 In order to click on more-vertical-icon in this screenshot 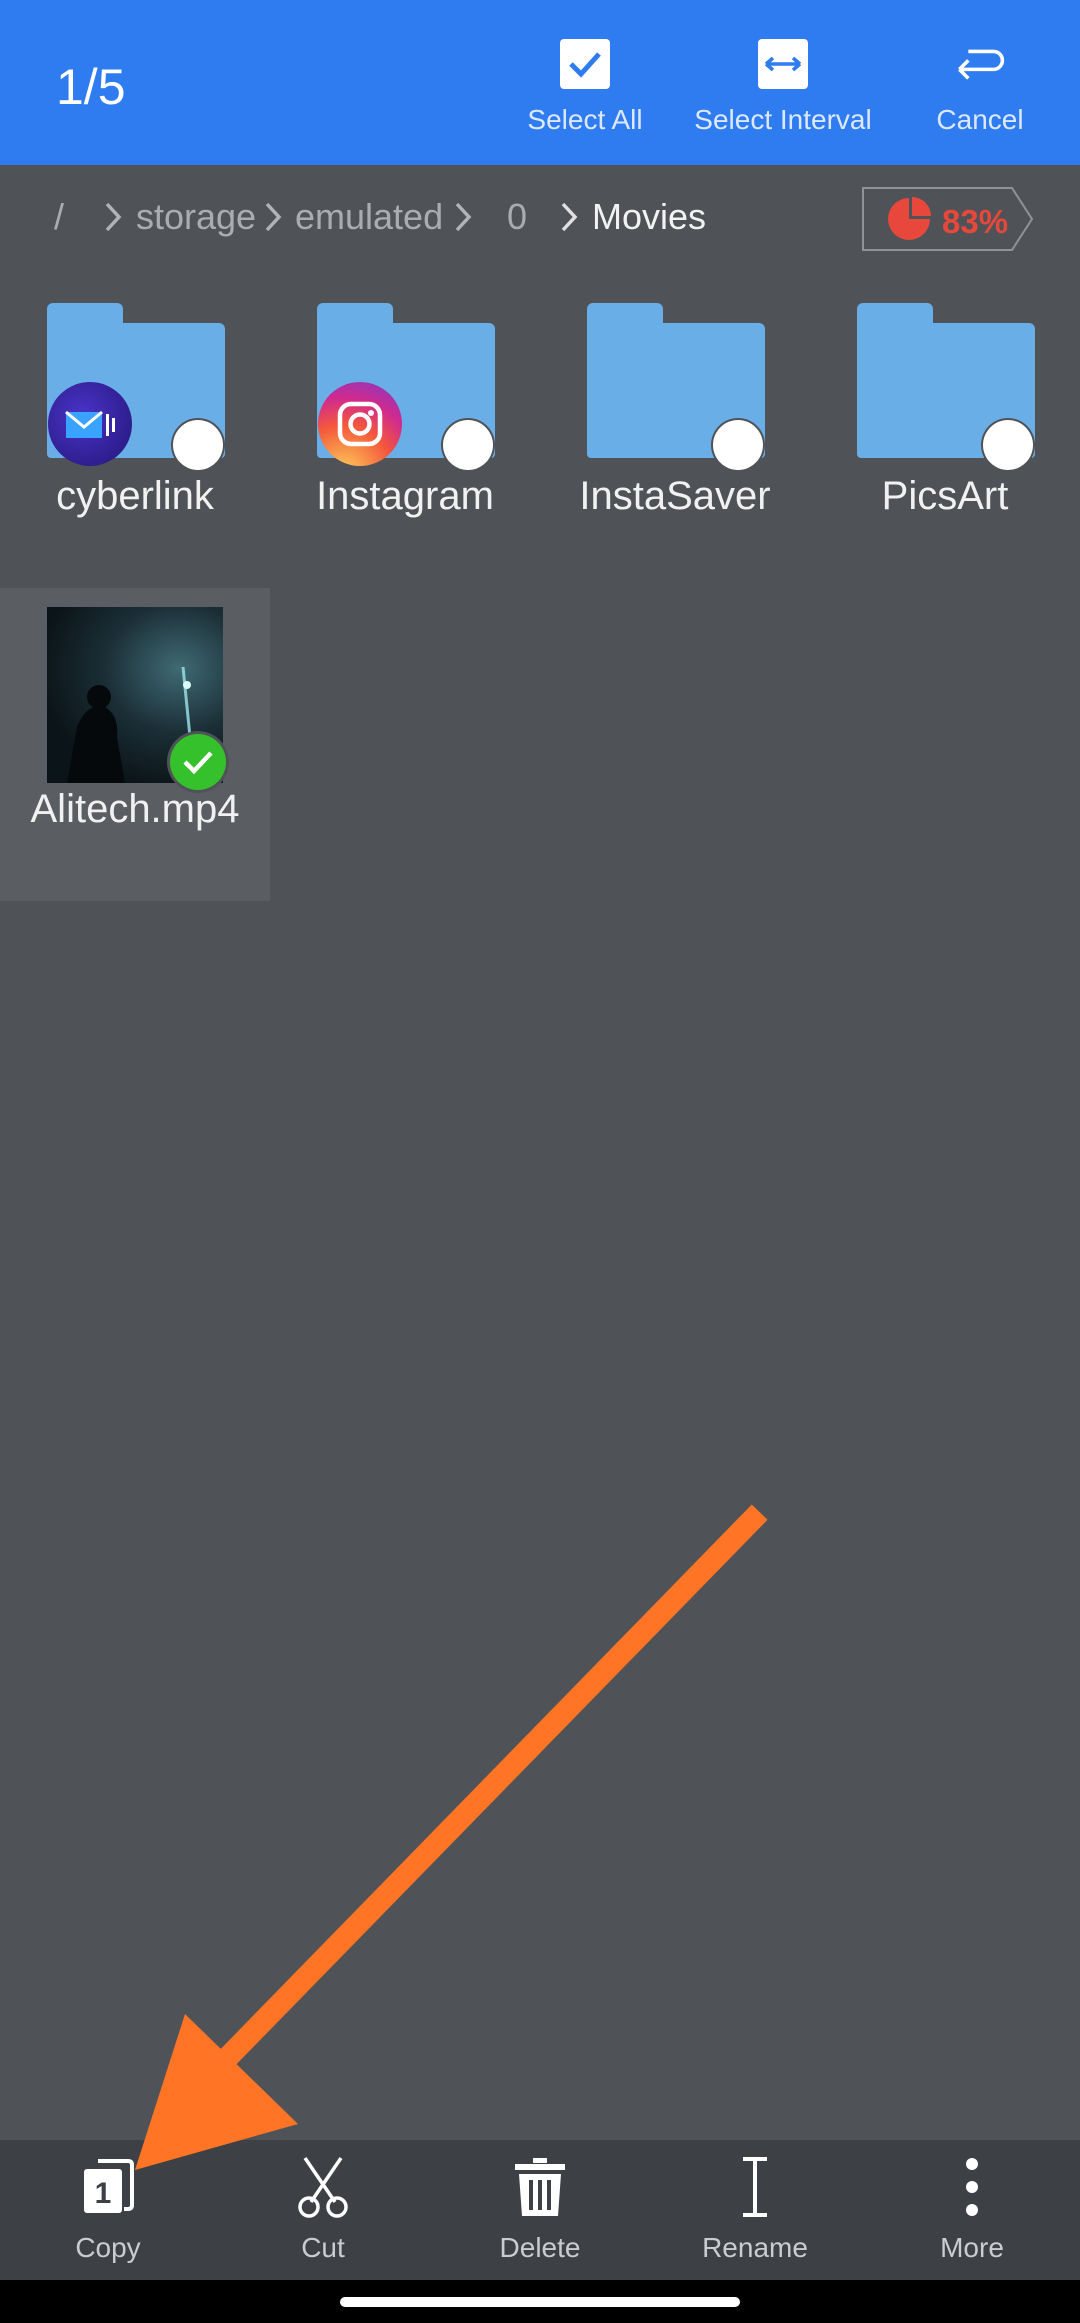, I will do `click(972, 2187)`.